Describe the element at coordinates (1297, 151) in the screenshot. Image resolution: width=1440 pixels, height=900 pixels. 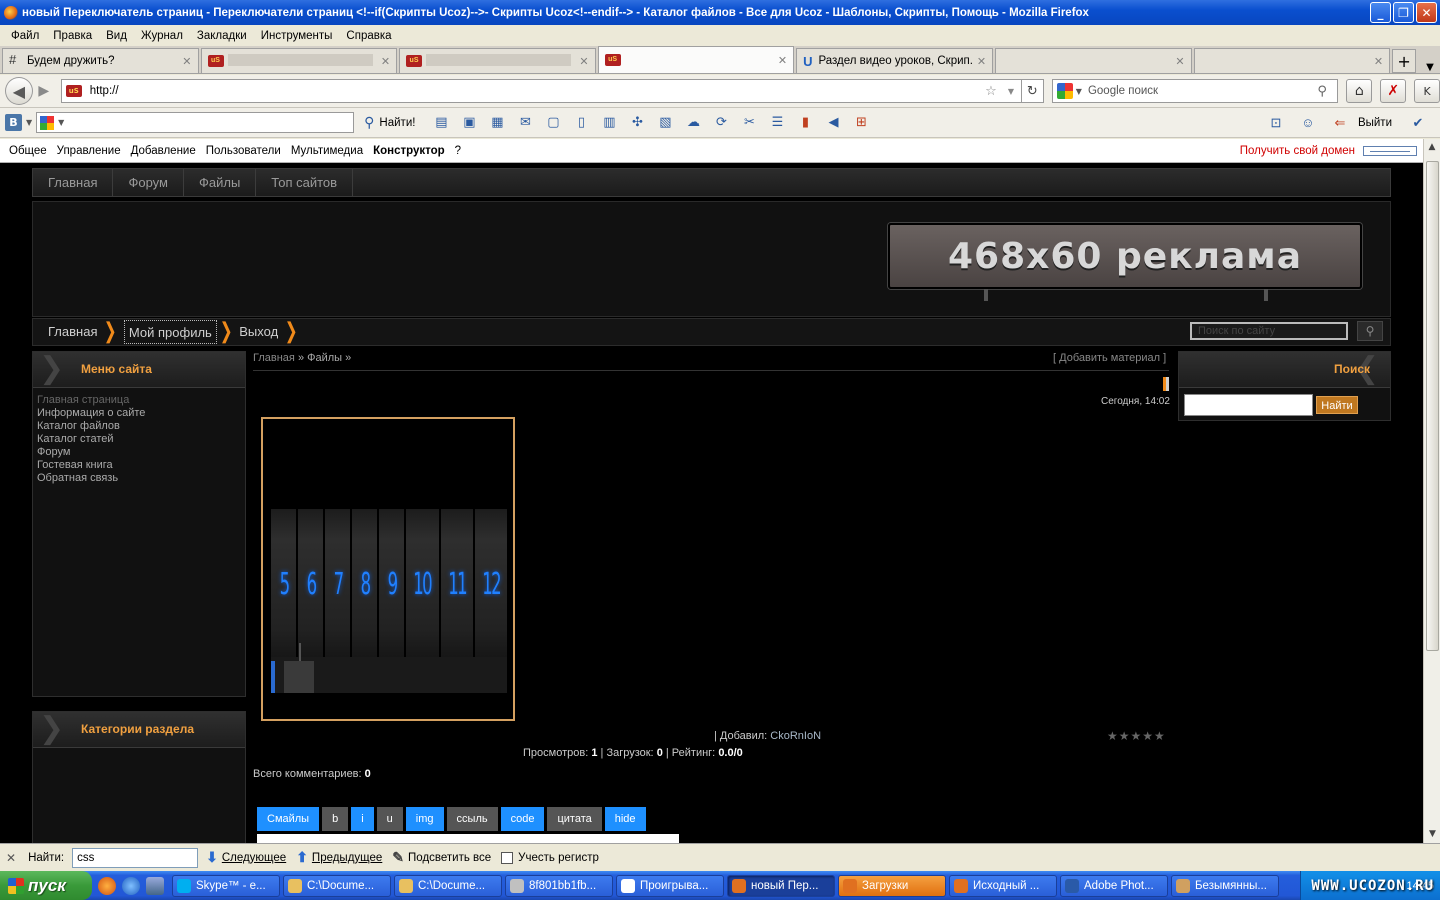
I see `get-domain-link: Получить свой домен` at that location.